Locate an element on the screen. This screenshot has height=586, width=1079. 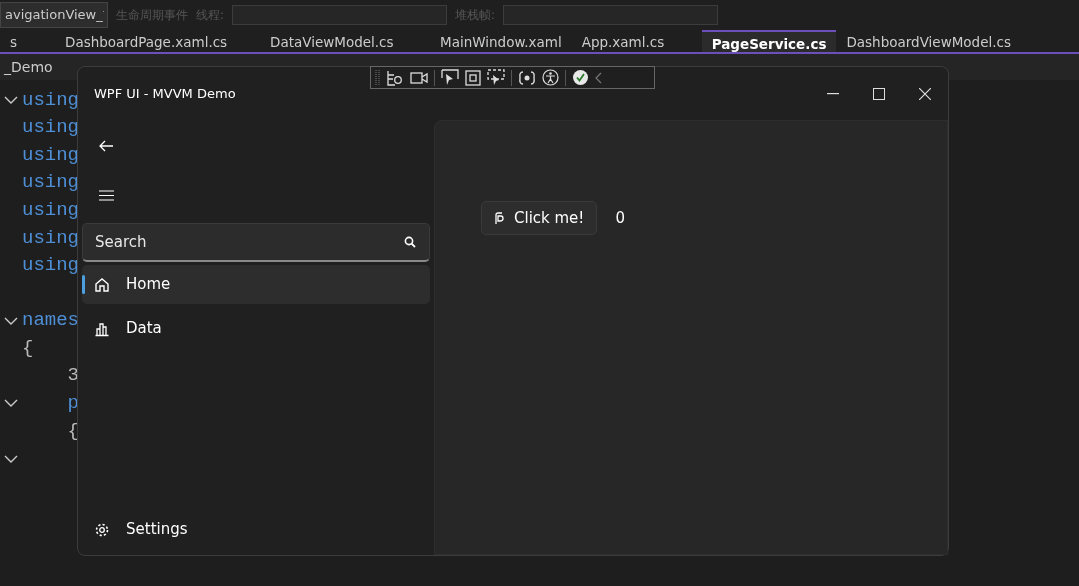
square-frame-icon is located at coordinates (473, 77).